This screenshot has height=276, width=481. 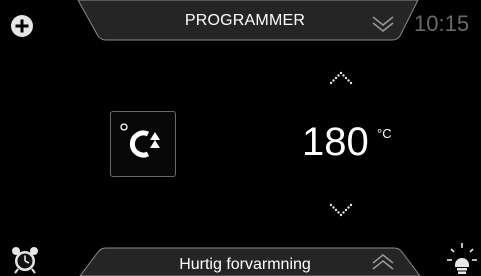 I want to click on oven-light-icon, so click(x=462, y=258).